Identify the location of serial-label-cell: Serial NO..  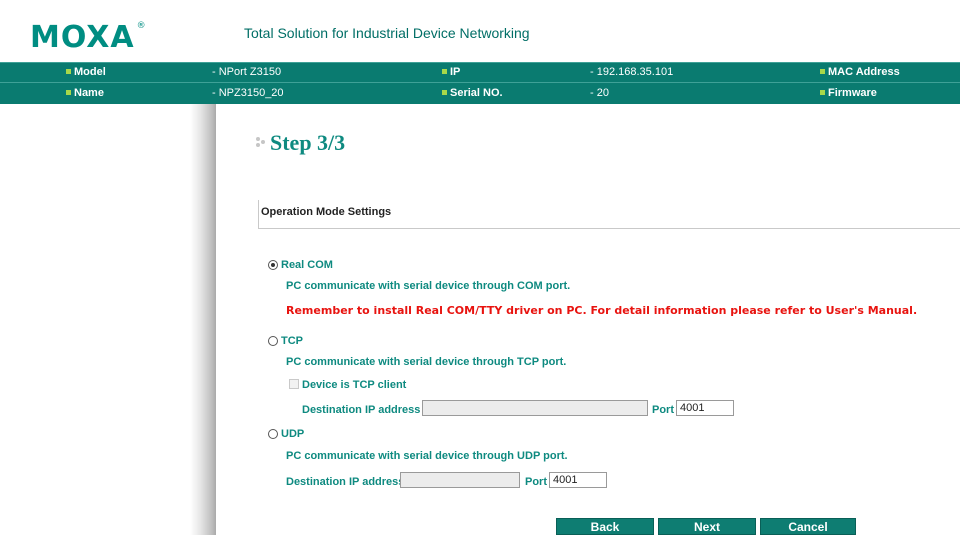
(472, 93).